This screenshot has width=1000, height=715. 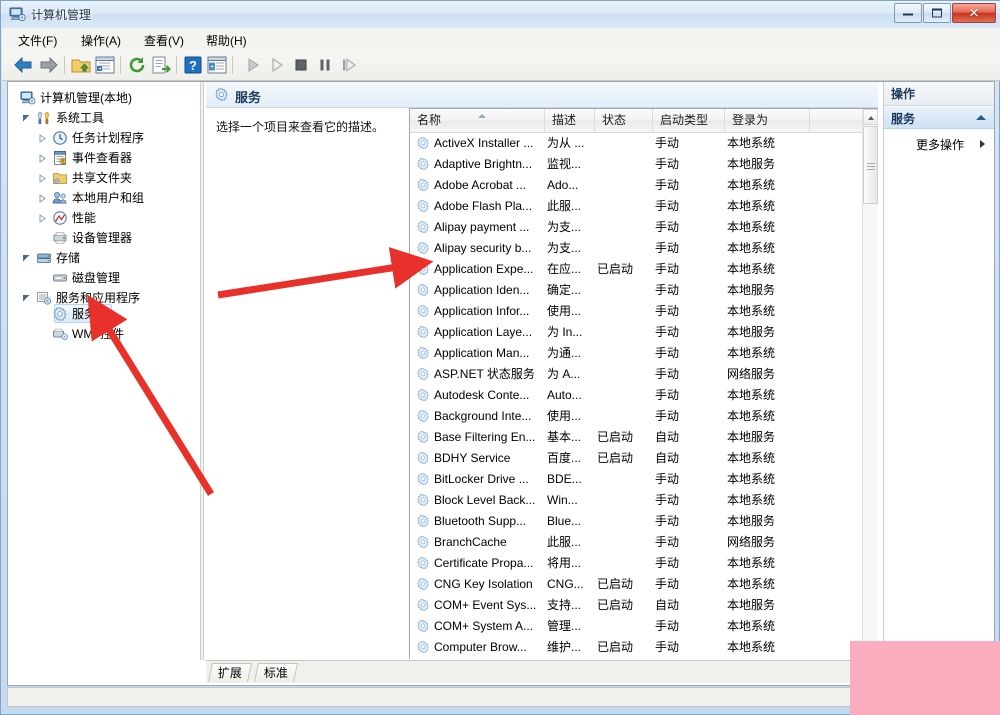 I want to click on actions-group-services: 服务, so click(x=939, y=118).